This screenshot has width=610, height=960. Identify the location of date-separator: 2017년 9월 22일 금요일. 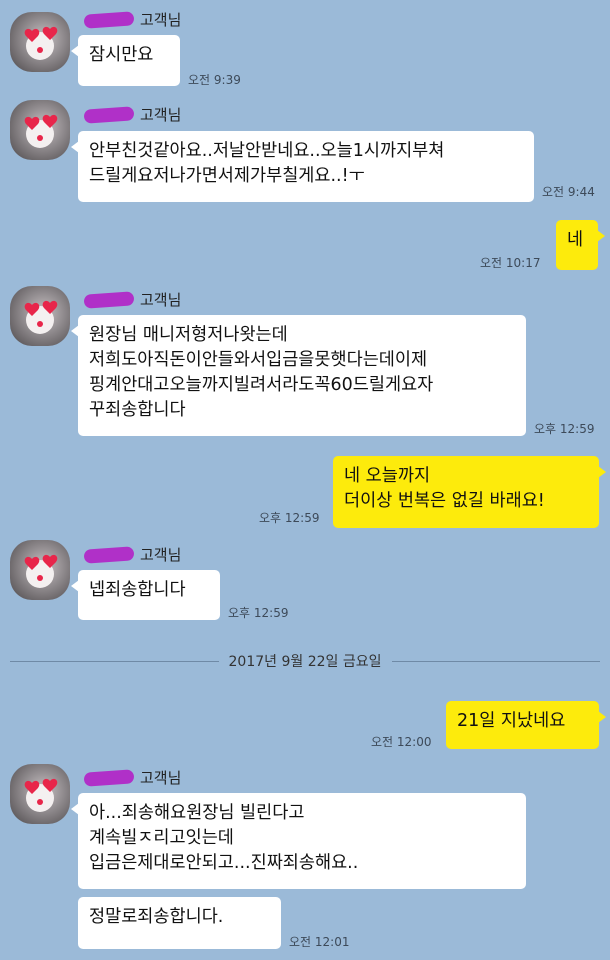
(305, 661).